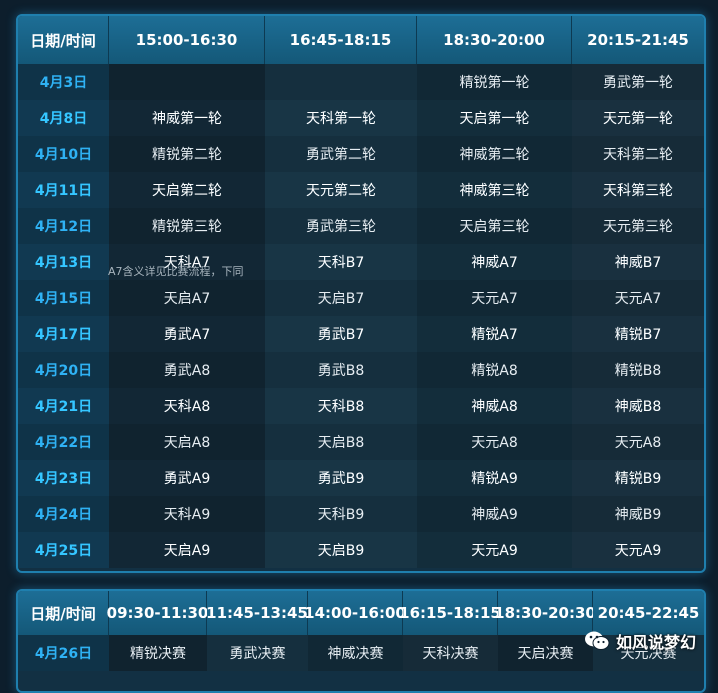  I want to click on match-cell: 神威B8, so click(638, 406).